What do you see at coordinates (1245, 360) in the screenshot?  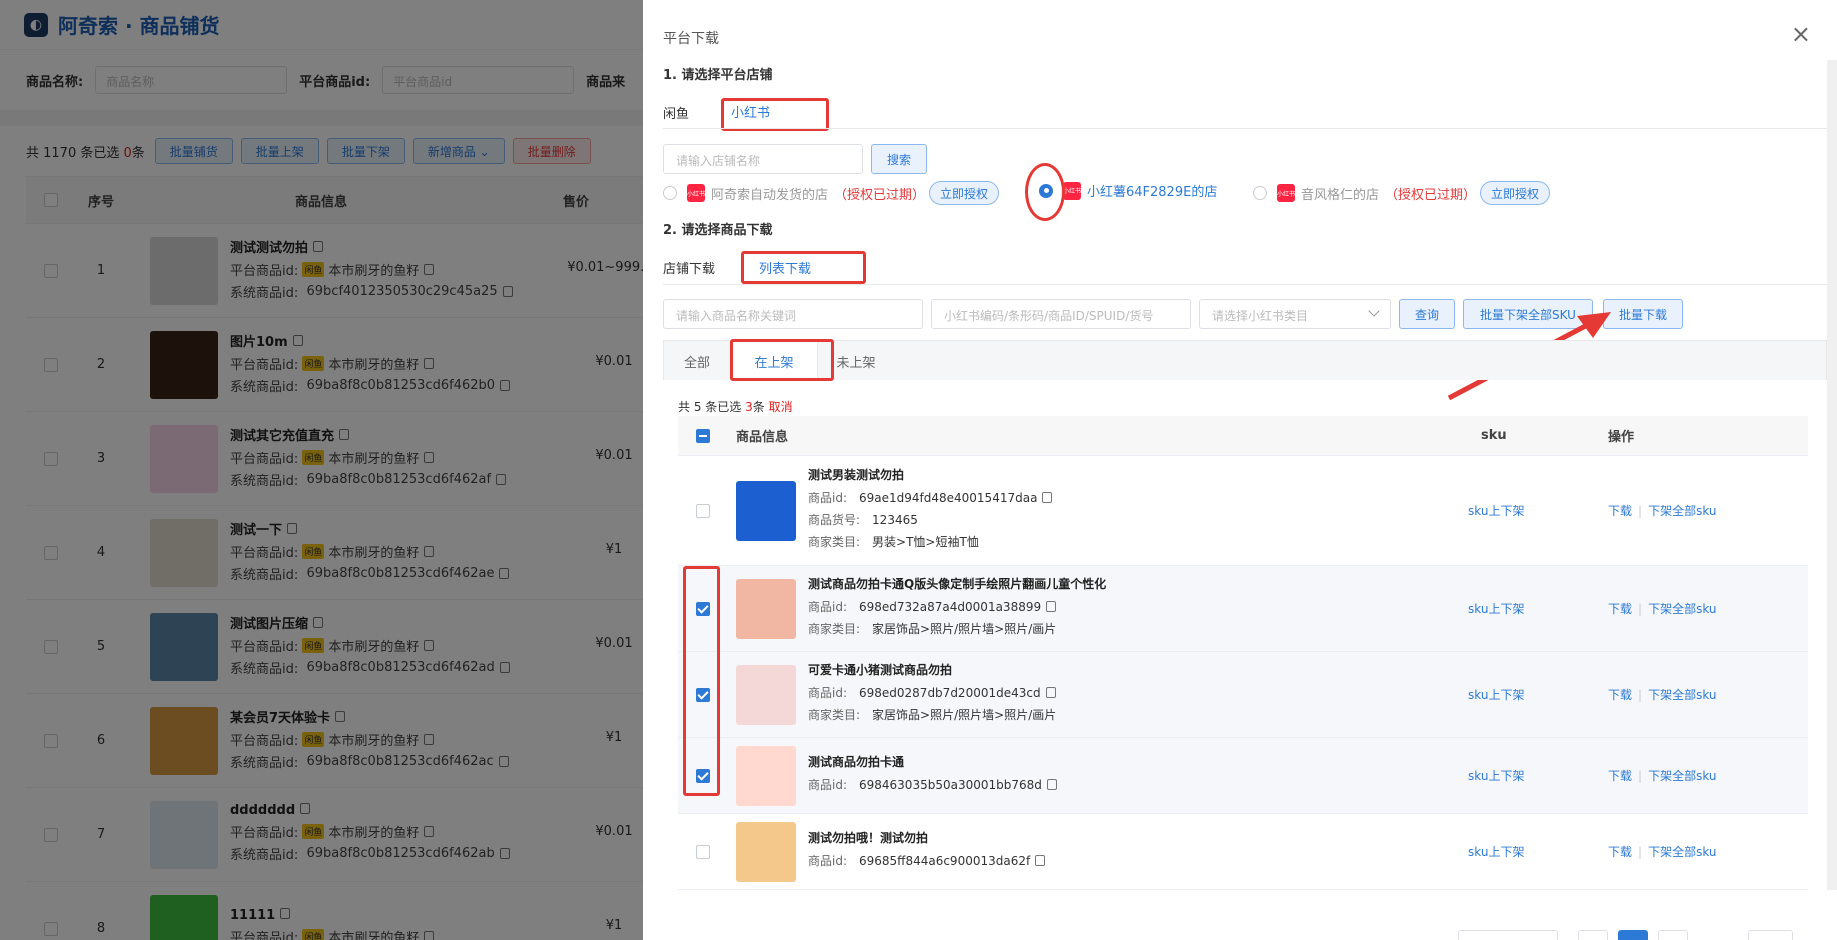 I see `status-tabs: 全部 在上架 未上架` at bounding box center [1245, 360].